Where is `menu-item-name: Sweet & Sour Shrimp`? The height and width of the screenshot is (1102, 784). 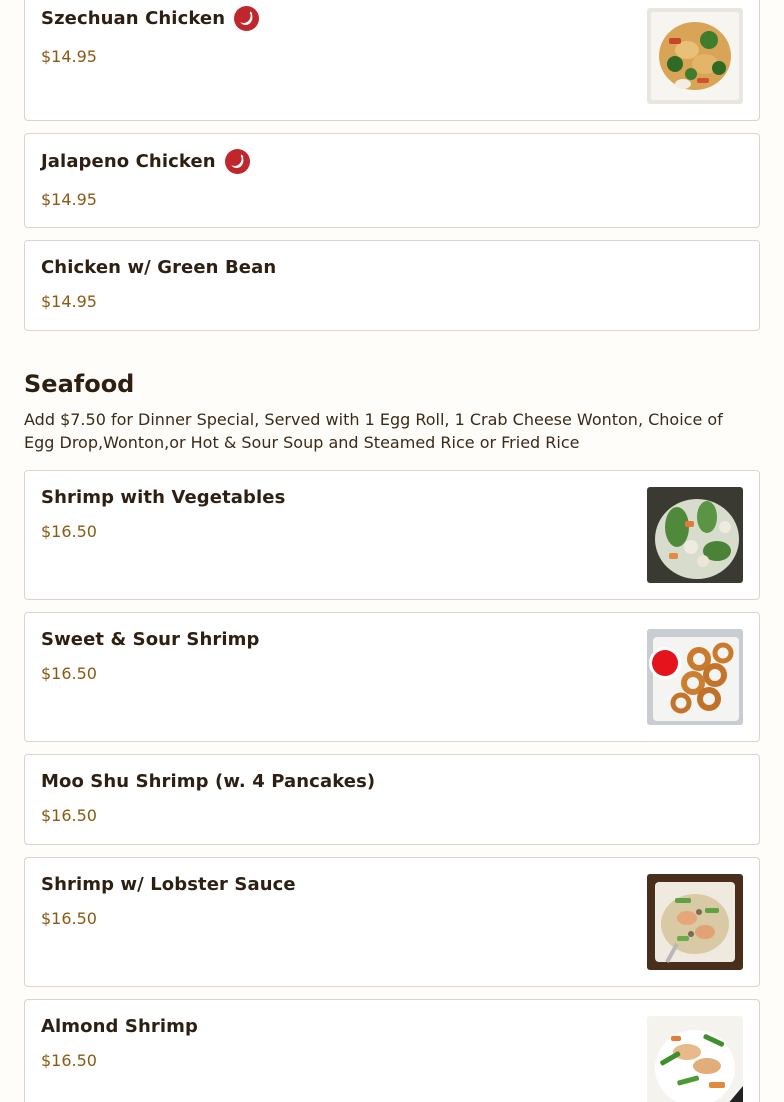
menu-item-name: Sweet & Sour Shrimp is located at coordinates (150, 639).